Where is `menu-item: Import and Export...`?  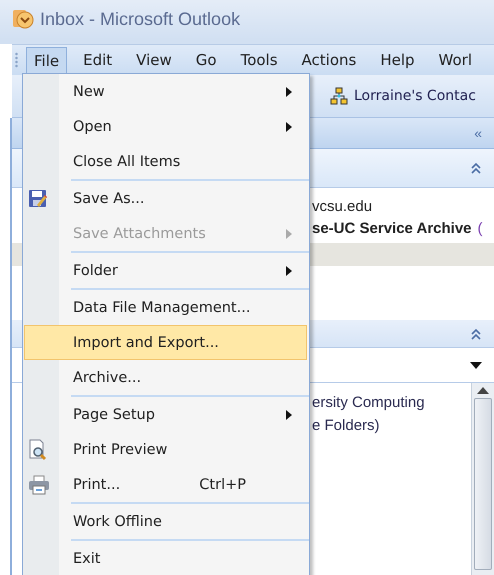 menu-item: Import and Export... is located at coordinates (165, 342).